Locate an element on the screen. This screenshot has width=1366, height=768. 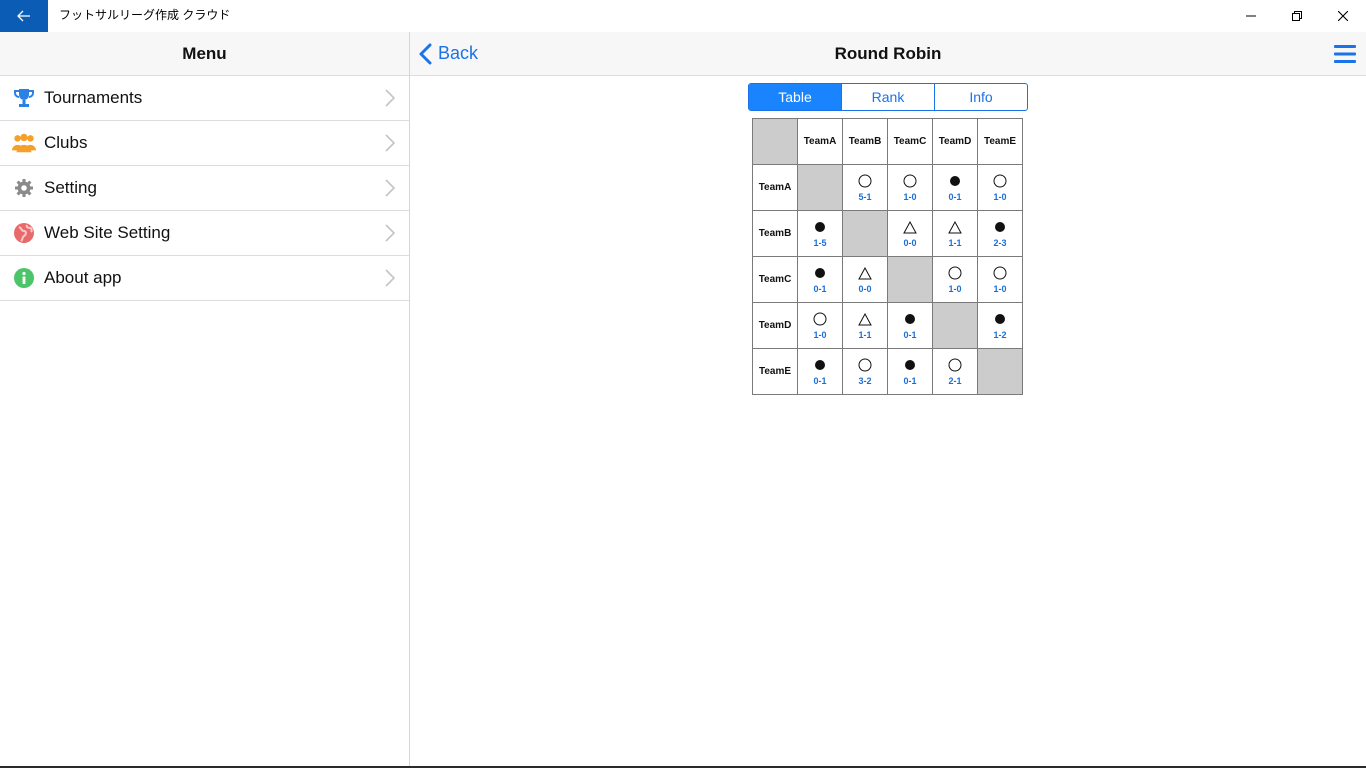
restore-button is located at coordinates (1297, 16).